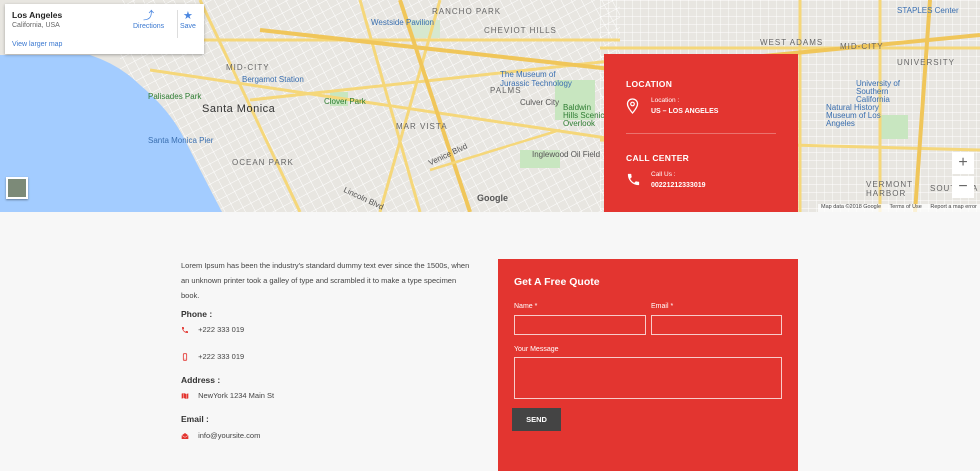 The width and height of the screenshot is (980, 471). Describe the element at coordinates (685, 111) in the screenshot. I see `location-value: US – LOS ANGELES` at that location.